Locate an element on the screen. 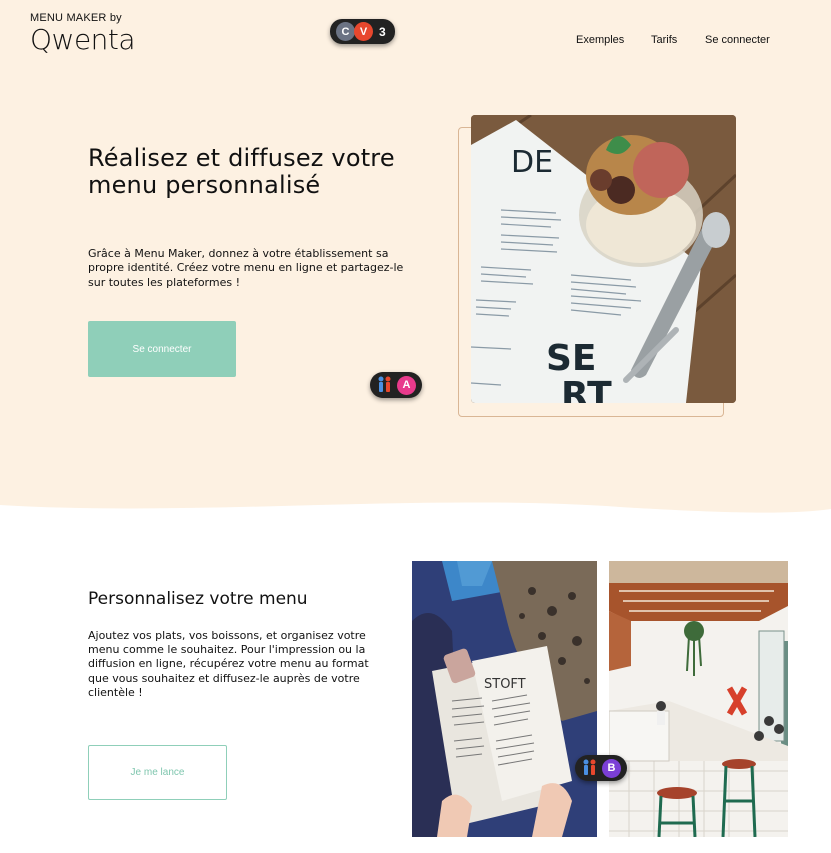 The width and height of the screenshot is (831, 853). avatar-c: C is located at coordinates (345, 31).